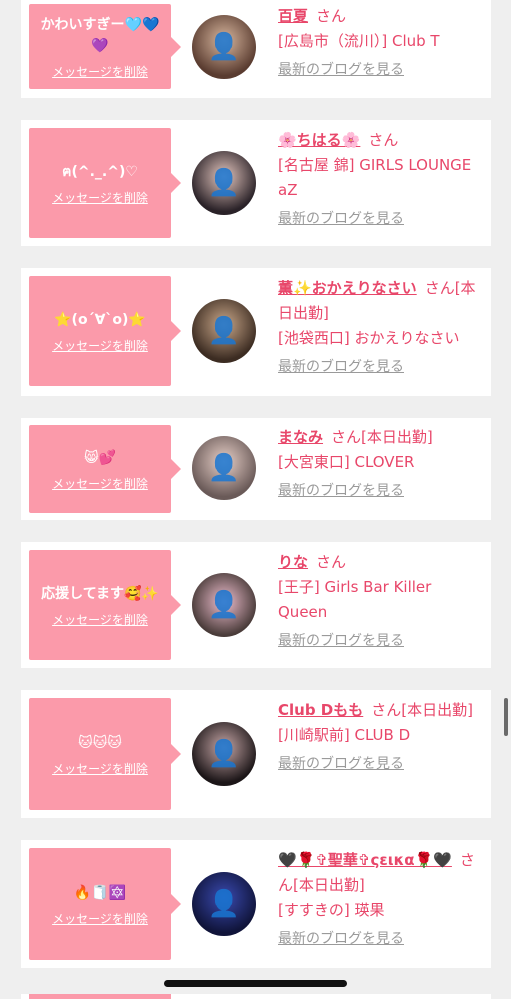 This screenshot has width=511, height=999. Describe the element at coordinates (365, 860) in the screenshot. I see `cast-name-link: 🖤🌹✞聖華✞ςεικα🌹🖤` at that location.